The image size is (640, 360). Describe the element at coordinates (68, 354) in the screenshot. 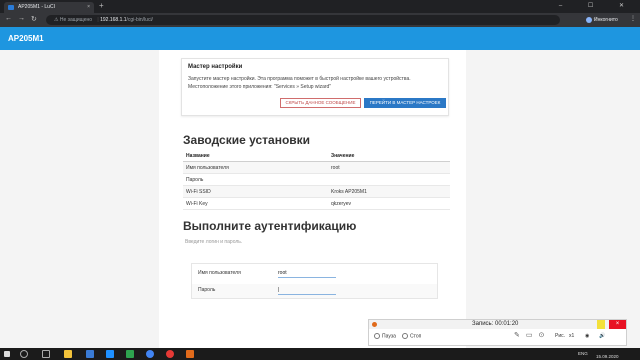

I see `explorer-icon` at that location.